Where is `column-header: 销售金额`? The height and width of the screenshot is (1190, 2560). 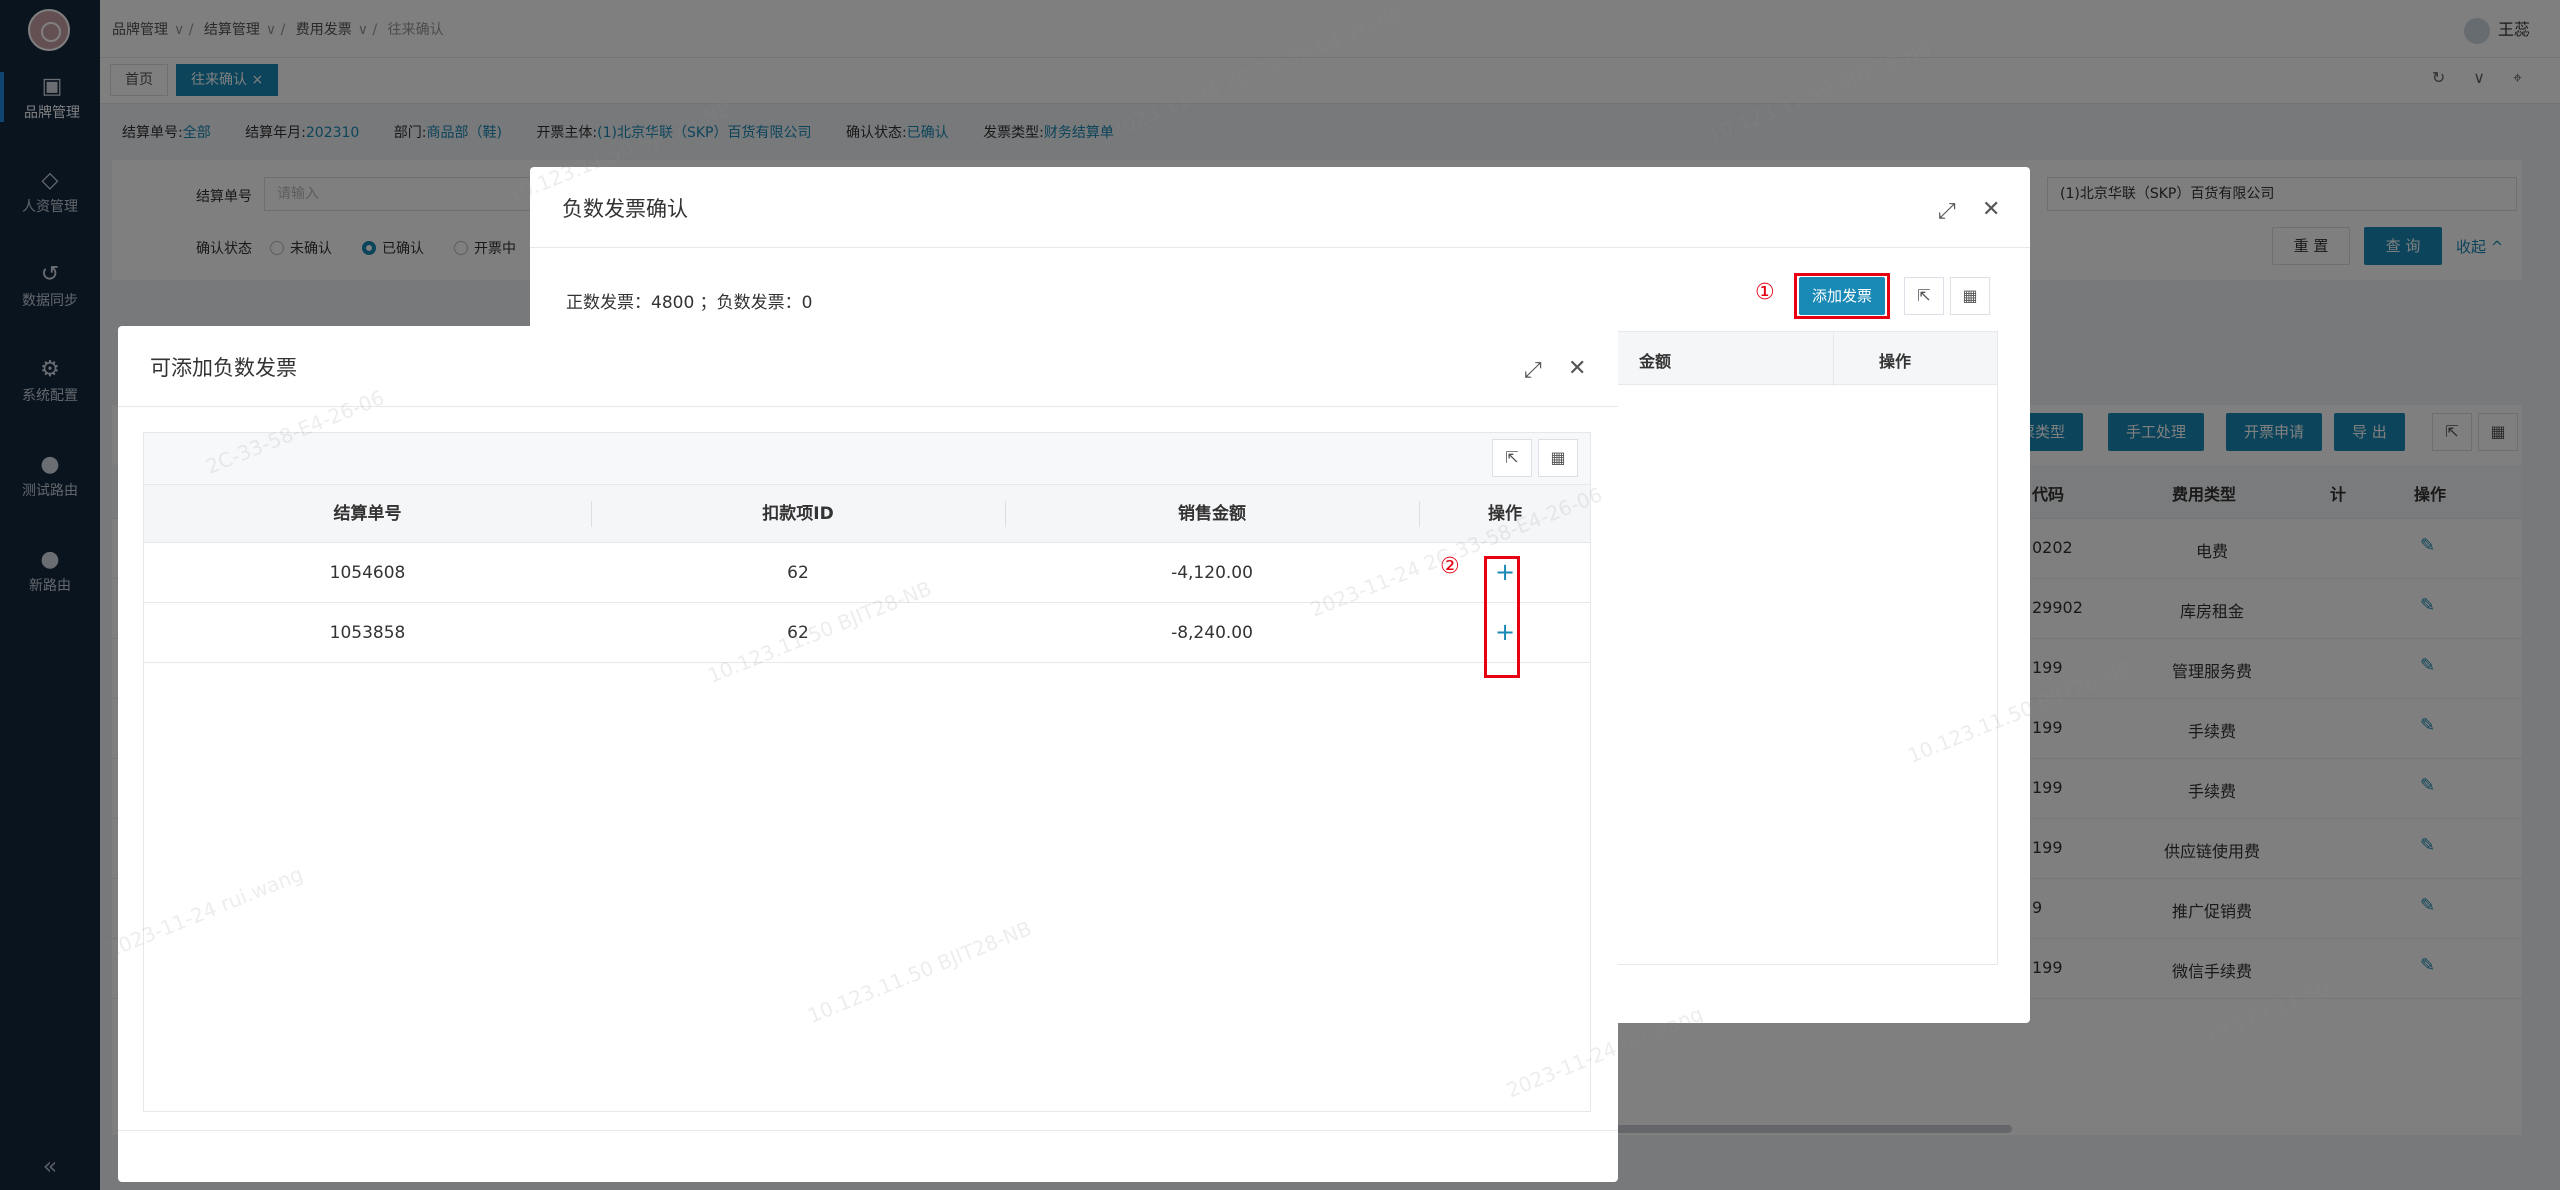 column-header: 销售金额 is located at coordinates (1212, 514).